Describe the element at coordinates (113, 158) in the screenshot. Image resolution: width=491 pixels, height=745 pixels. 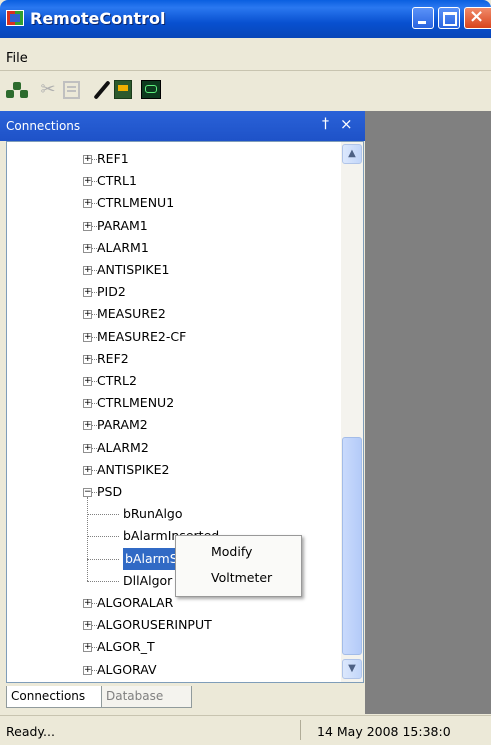
I see `tree-node-label: REF1` at that location.